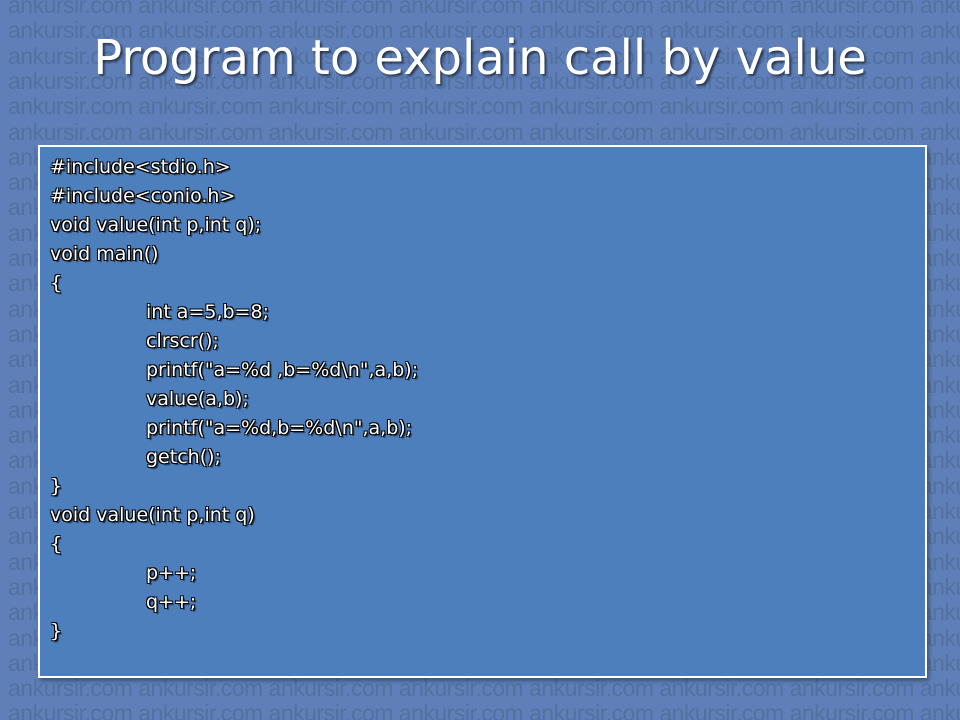 This screenshot has height=720, width=960. What do you see at coordinates (207, 312) in the screenshot?
I see `code-line: int a=5,b=8;` at bounding box center [207, 312].